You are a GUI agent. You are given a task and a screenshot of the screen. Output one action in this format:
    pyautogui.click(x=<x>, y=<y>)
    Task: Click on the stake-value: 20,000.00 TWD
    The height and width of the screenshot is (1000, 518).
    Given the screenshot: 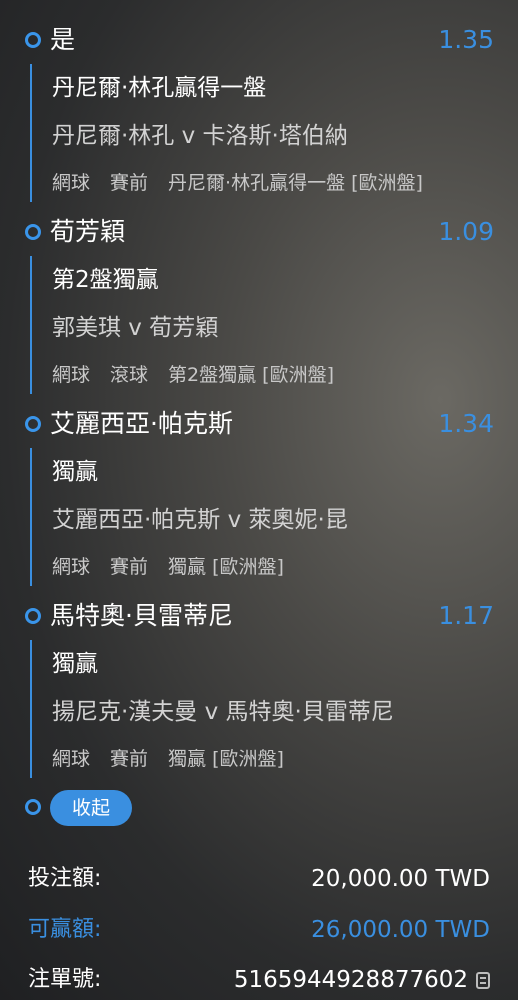 What is the action you would take?
    pyautogui.click(x=400, y=879)
    